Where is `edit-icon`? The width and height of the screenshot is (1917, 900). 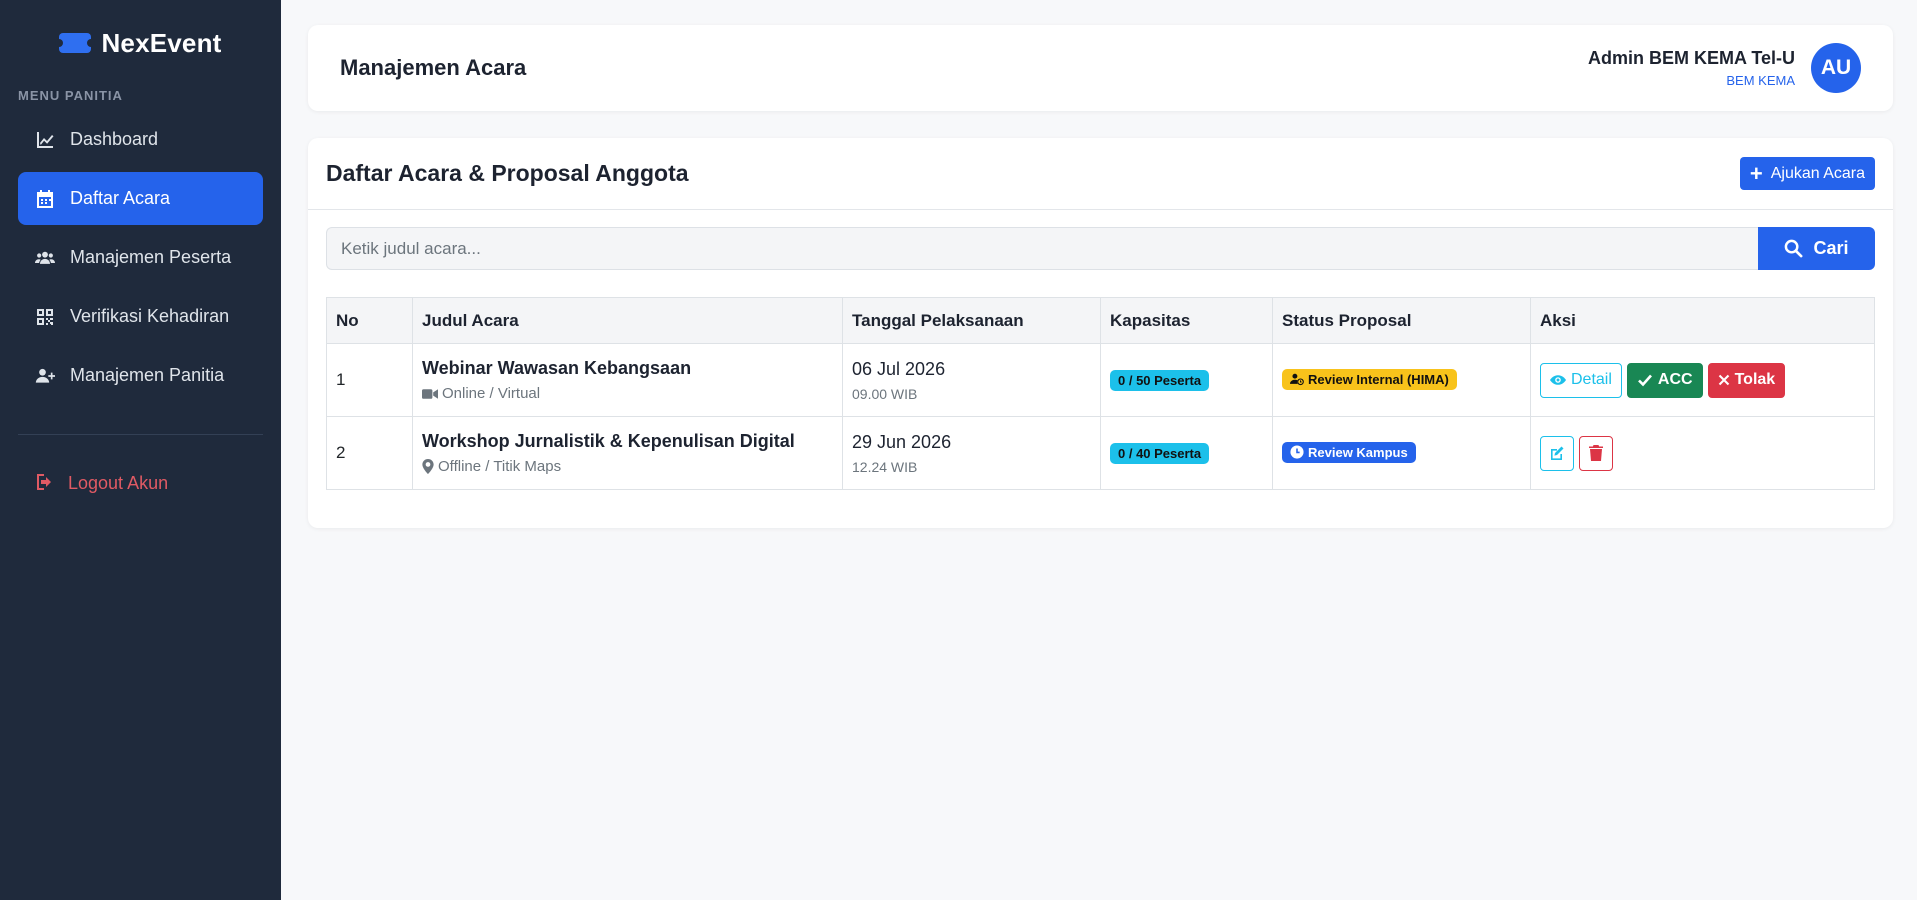
edit-icon is located at coordinates (1557, 453).